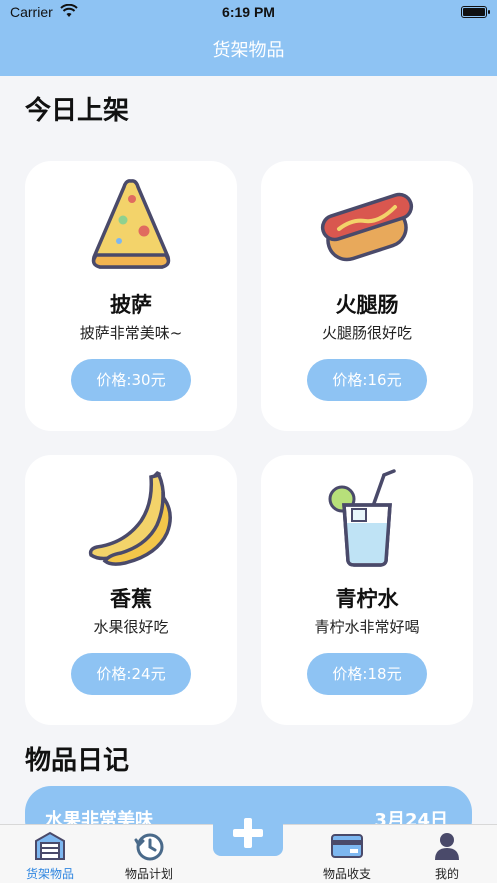 This screenshot has height=883, width=497. I want to click on hotdog-icon, so click(367, 225).